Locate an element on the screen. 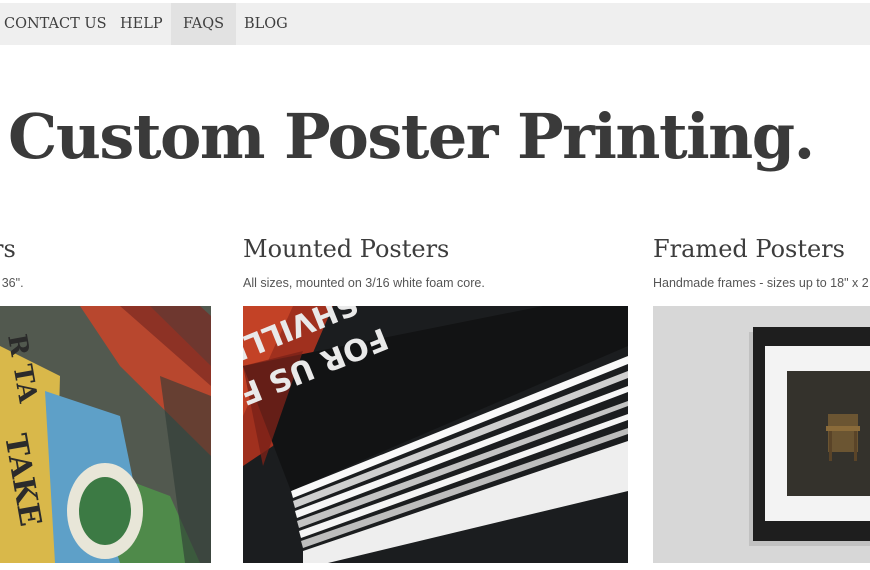 The width and height of the screenshot is (870, 570). card-description: Handmade frames - sizes up to 18" x 2 is located at coordinates (761, 283).